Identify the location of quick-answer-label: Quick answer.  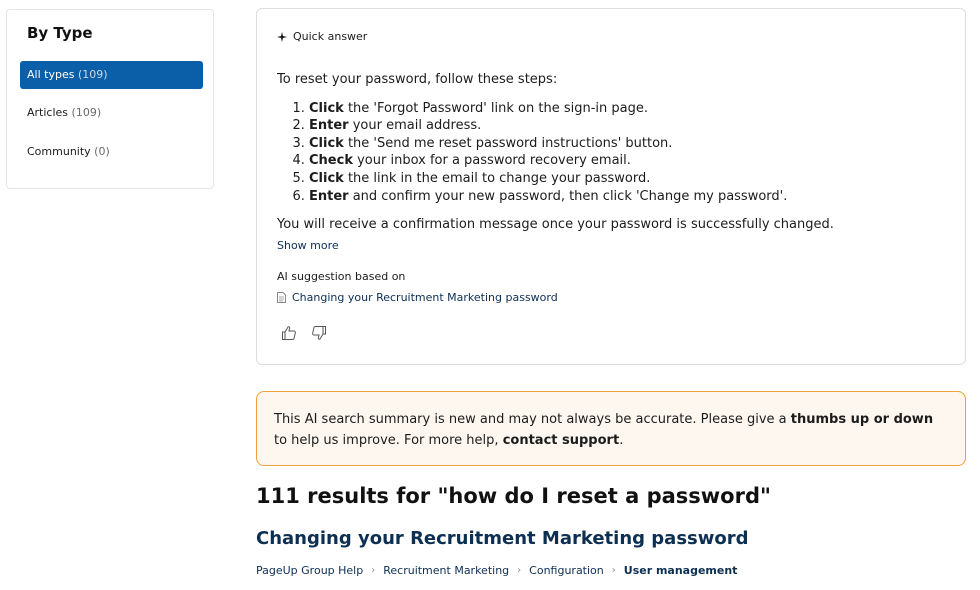
(330, 36).